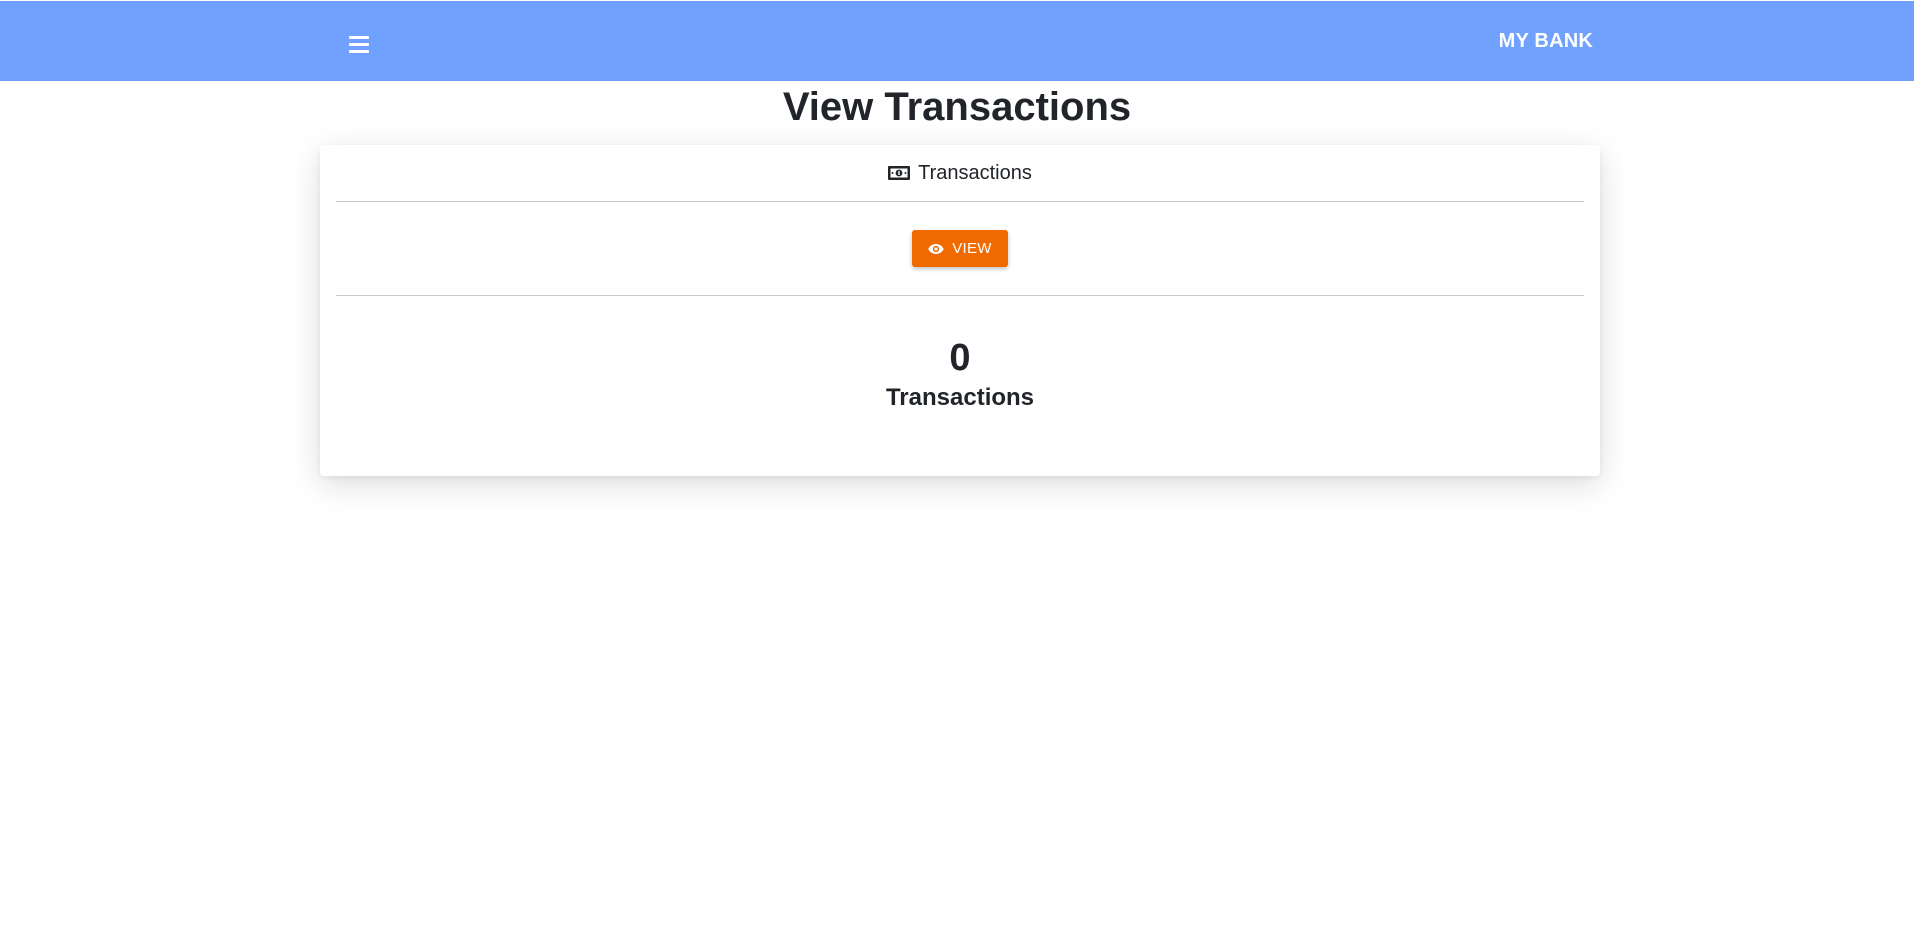 Image resolution: width=1914 pixels, height=926 pixels. I want to click on page-title: View Transactions, so click(957, 107).